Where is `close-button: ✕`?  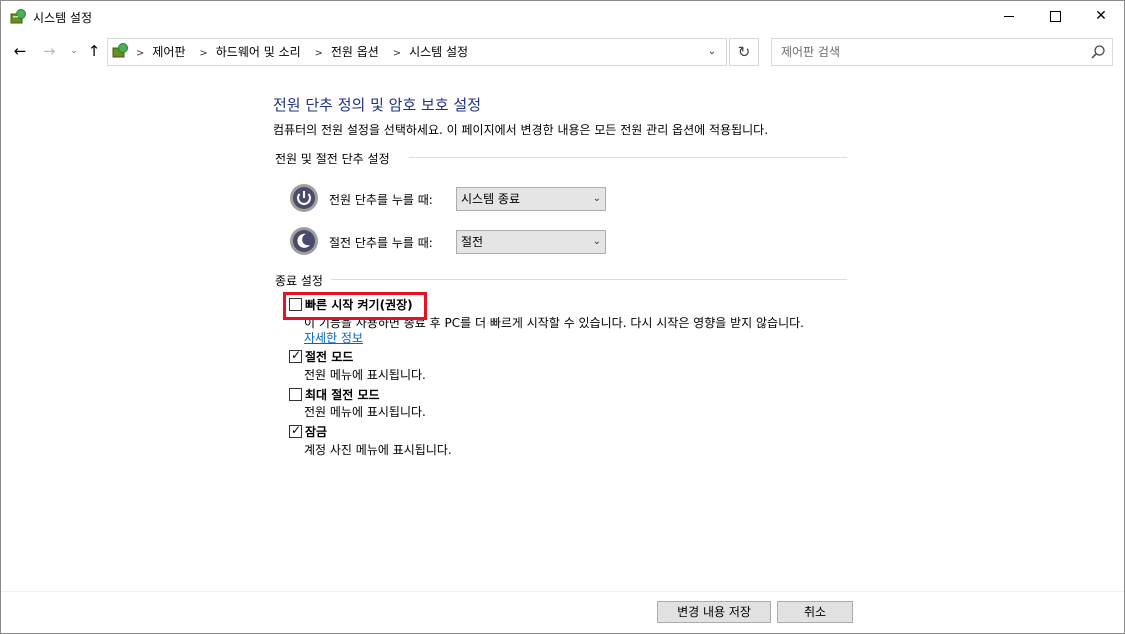 close-button: ✕ is located at coordinates (1101, 16).